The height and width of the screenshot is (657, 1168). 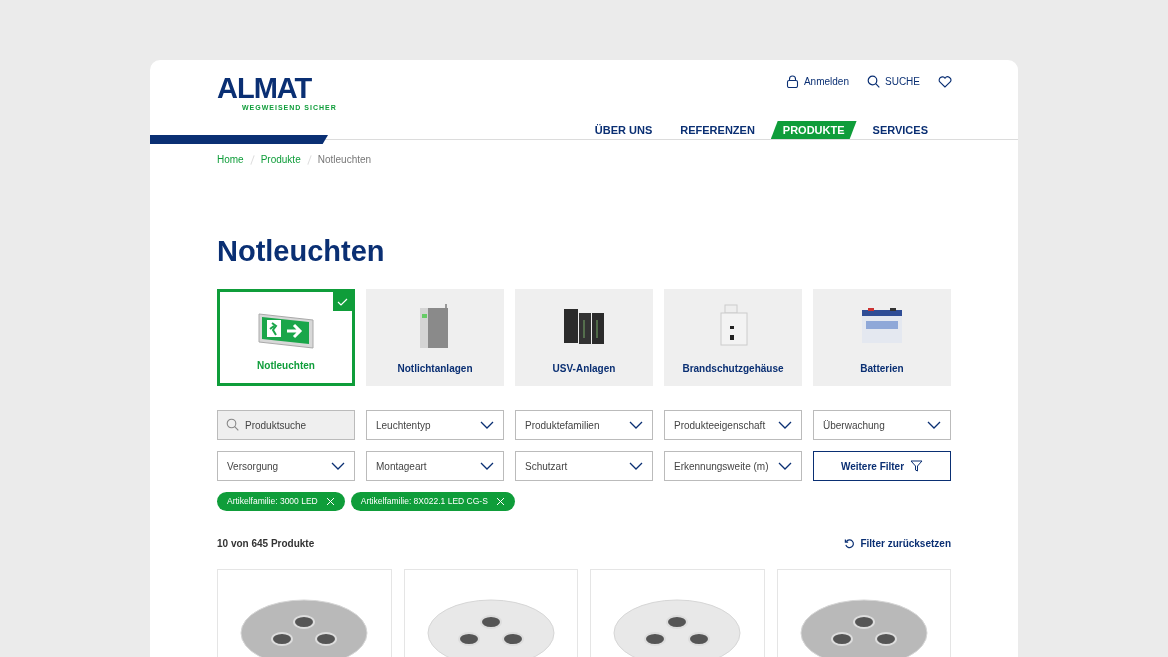 What do you see at coordinates (286, 425) in the screenshot?
I see `search-field: Produktsuche` at bounding box center [286, 425].